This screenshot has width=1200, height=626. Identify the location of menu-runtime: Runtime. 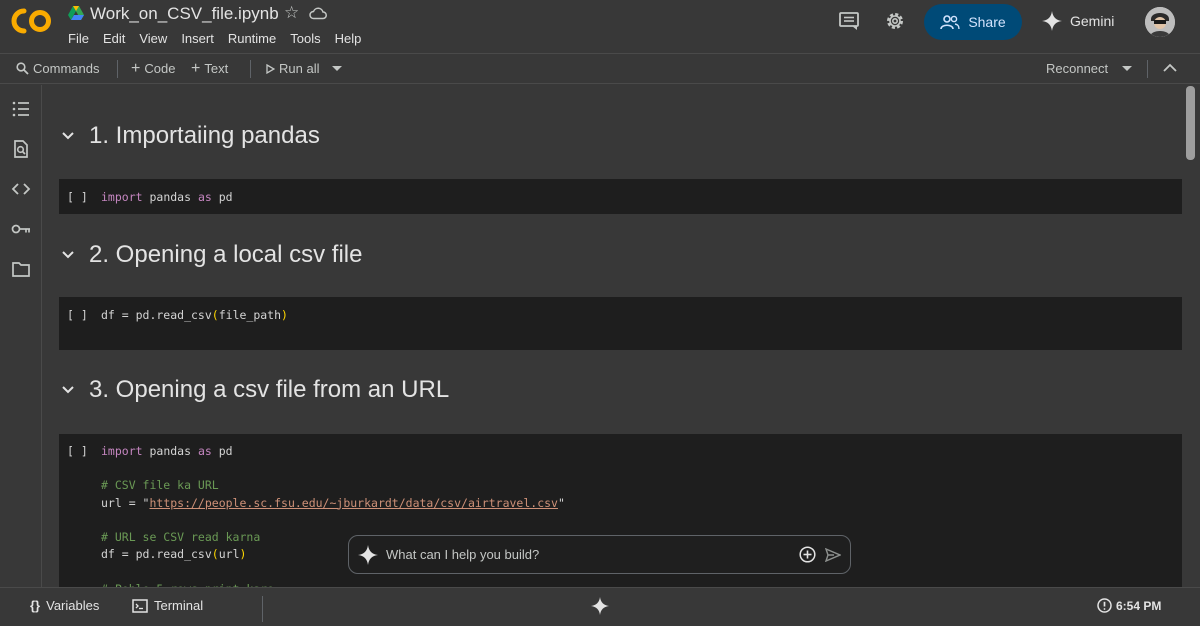
(252, 38).